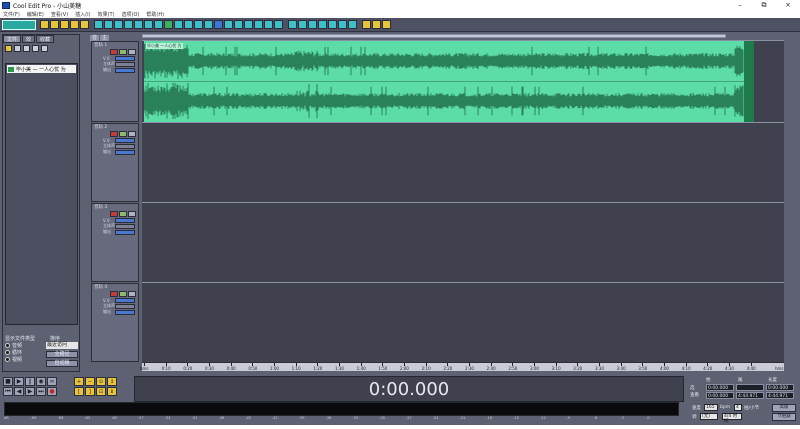 This screenshot has width=800, height=429. Describe the element at coordinates (112, 381) in the screenshot. I see `zoom-vertical-in-icon: ↕` at that location.